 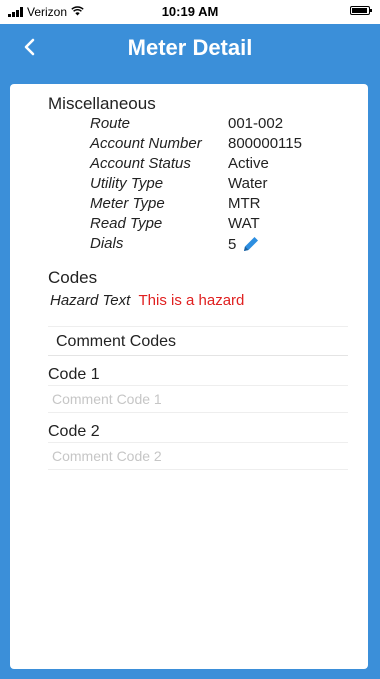 I want to click on status-time: 10:19 AM, so click(x=190, y=11).